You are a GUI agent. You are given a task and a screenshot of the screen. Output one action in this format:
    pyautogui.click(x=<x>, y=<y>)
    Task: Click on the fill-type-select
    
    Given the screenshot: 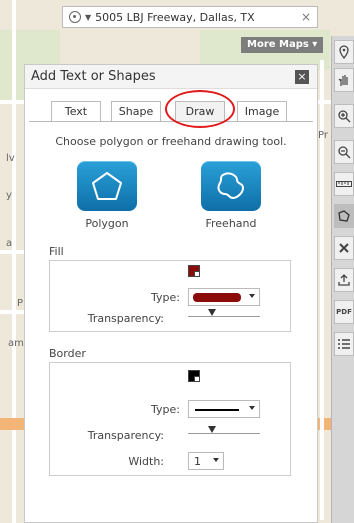 What is the action you would take?
    pyautogui.click(x=224, y=297)
    